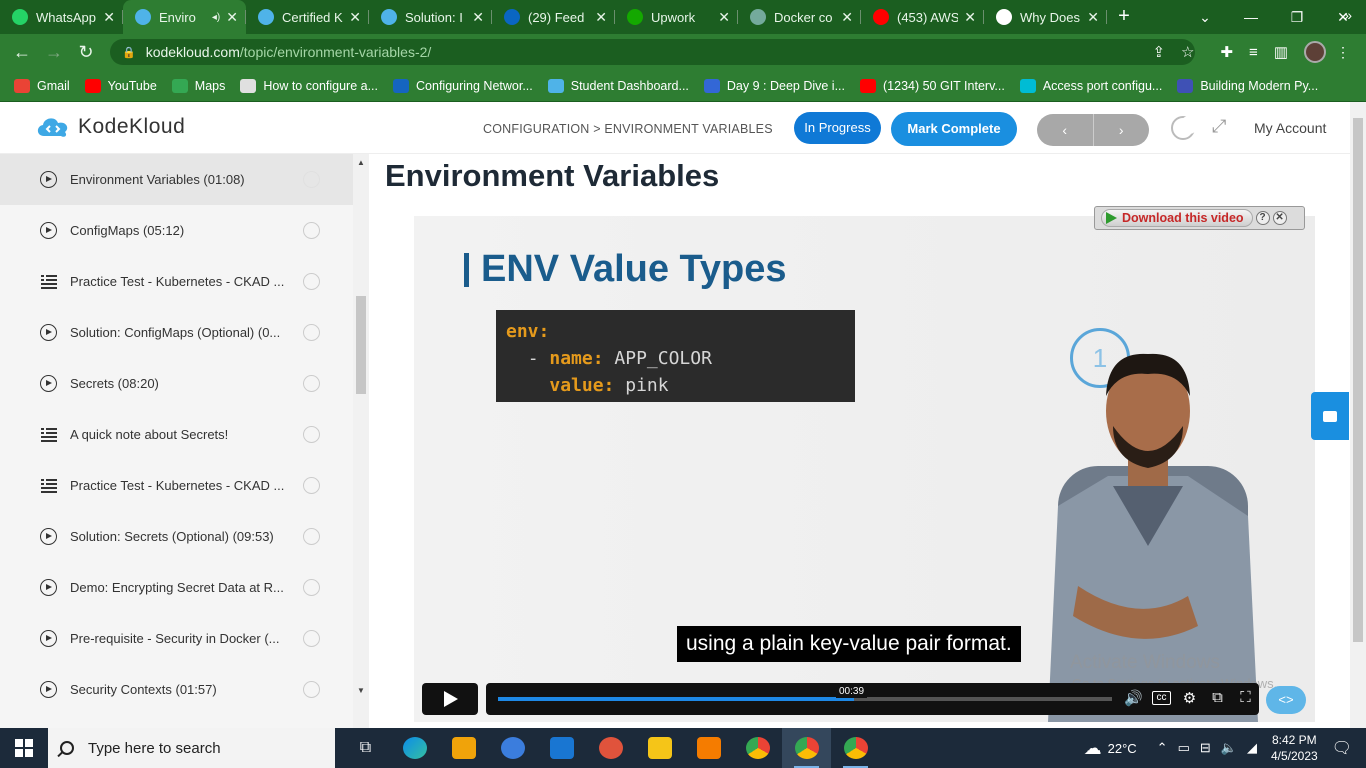 The height and width of the screenshot is (768, 1366). I want to click on wifi-icon: ◢, so click(1252, 748).